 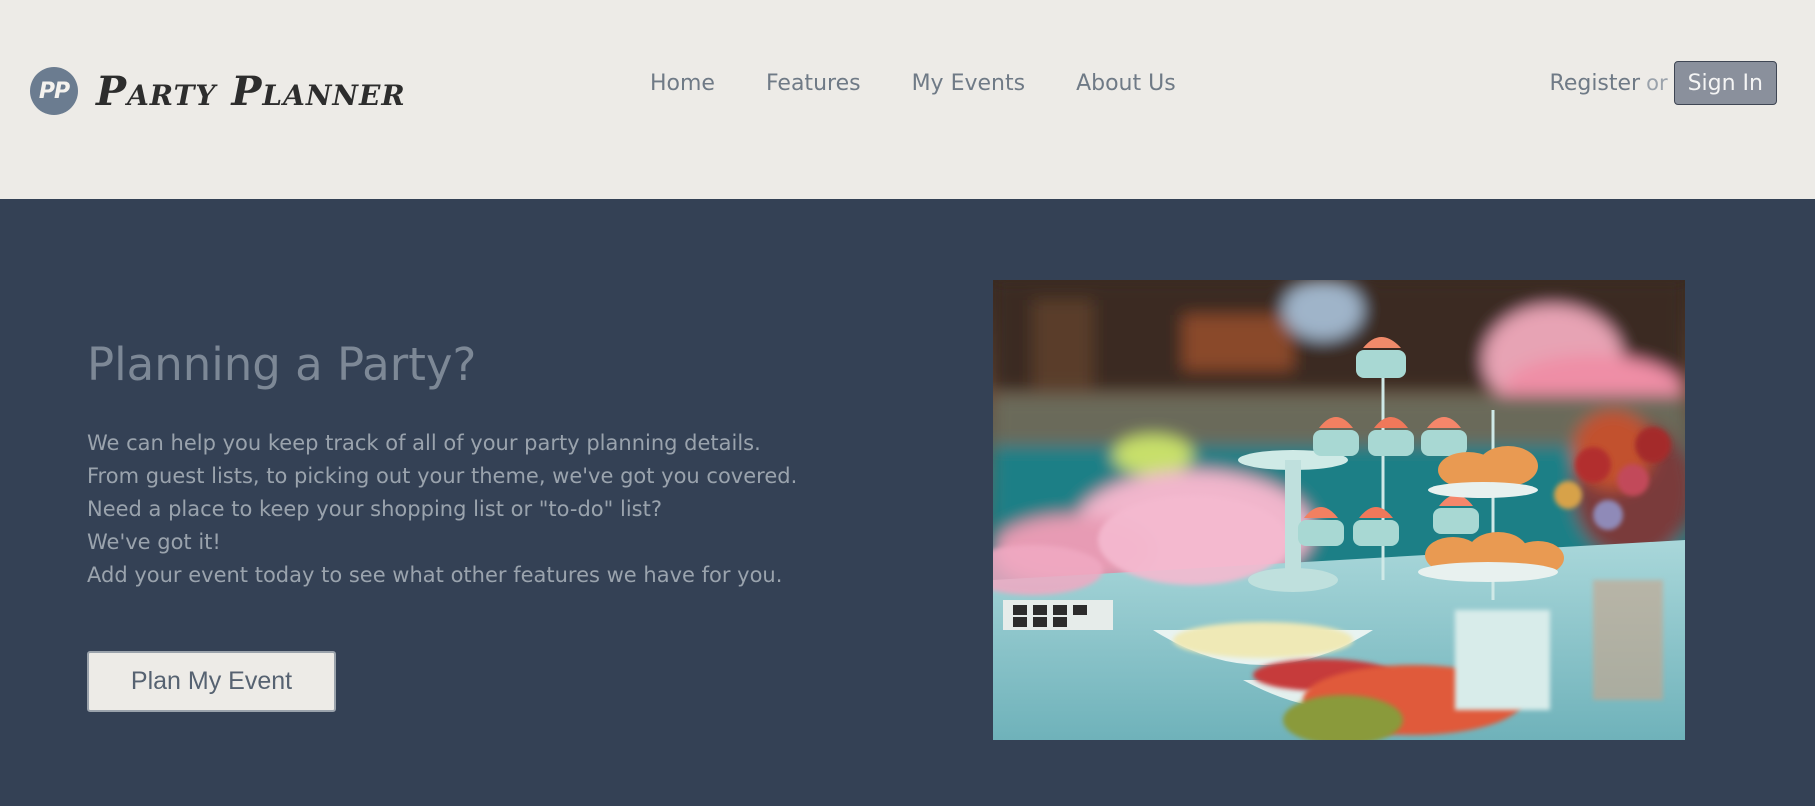 What do you see at coordinates (1126, 84) in the screenshot?
I see `nav-link-about-us: About Us` at bounding box center [1126, 84].